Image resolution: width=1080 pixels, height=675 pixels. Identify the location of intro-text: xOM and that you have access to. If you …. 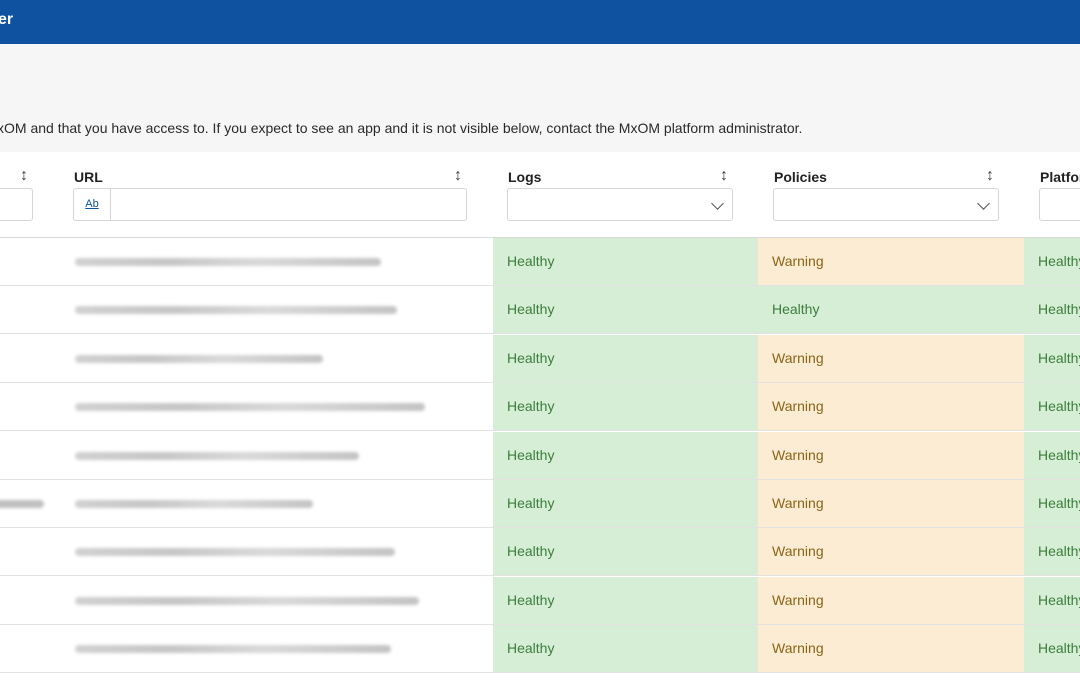
(401, 128).